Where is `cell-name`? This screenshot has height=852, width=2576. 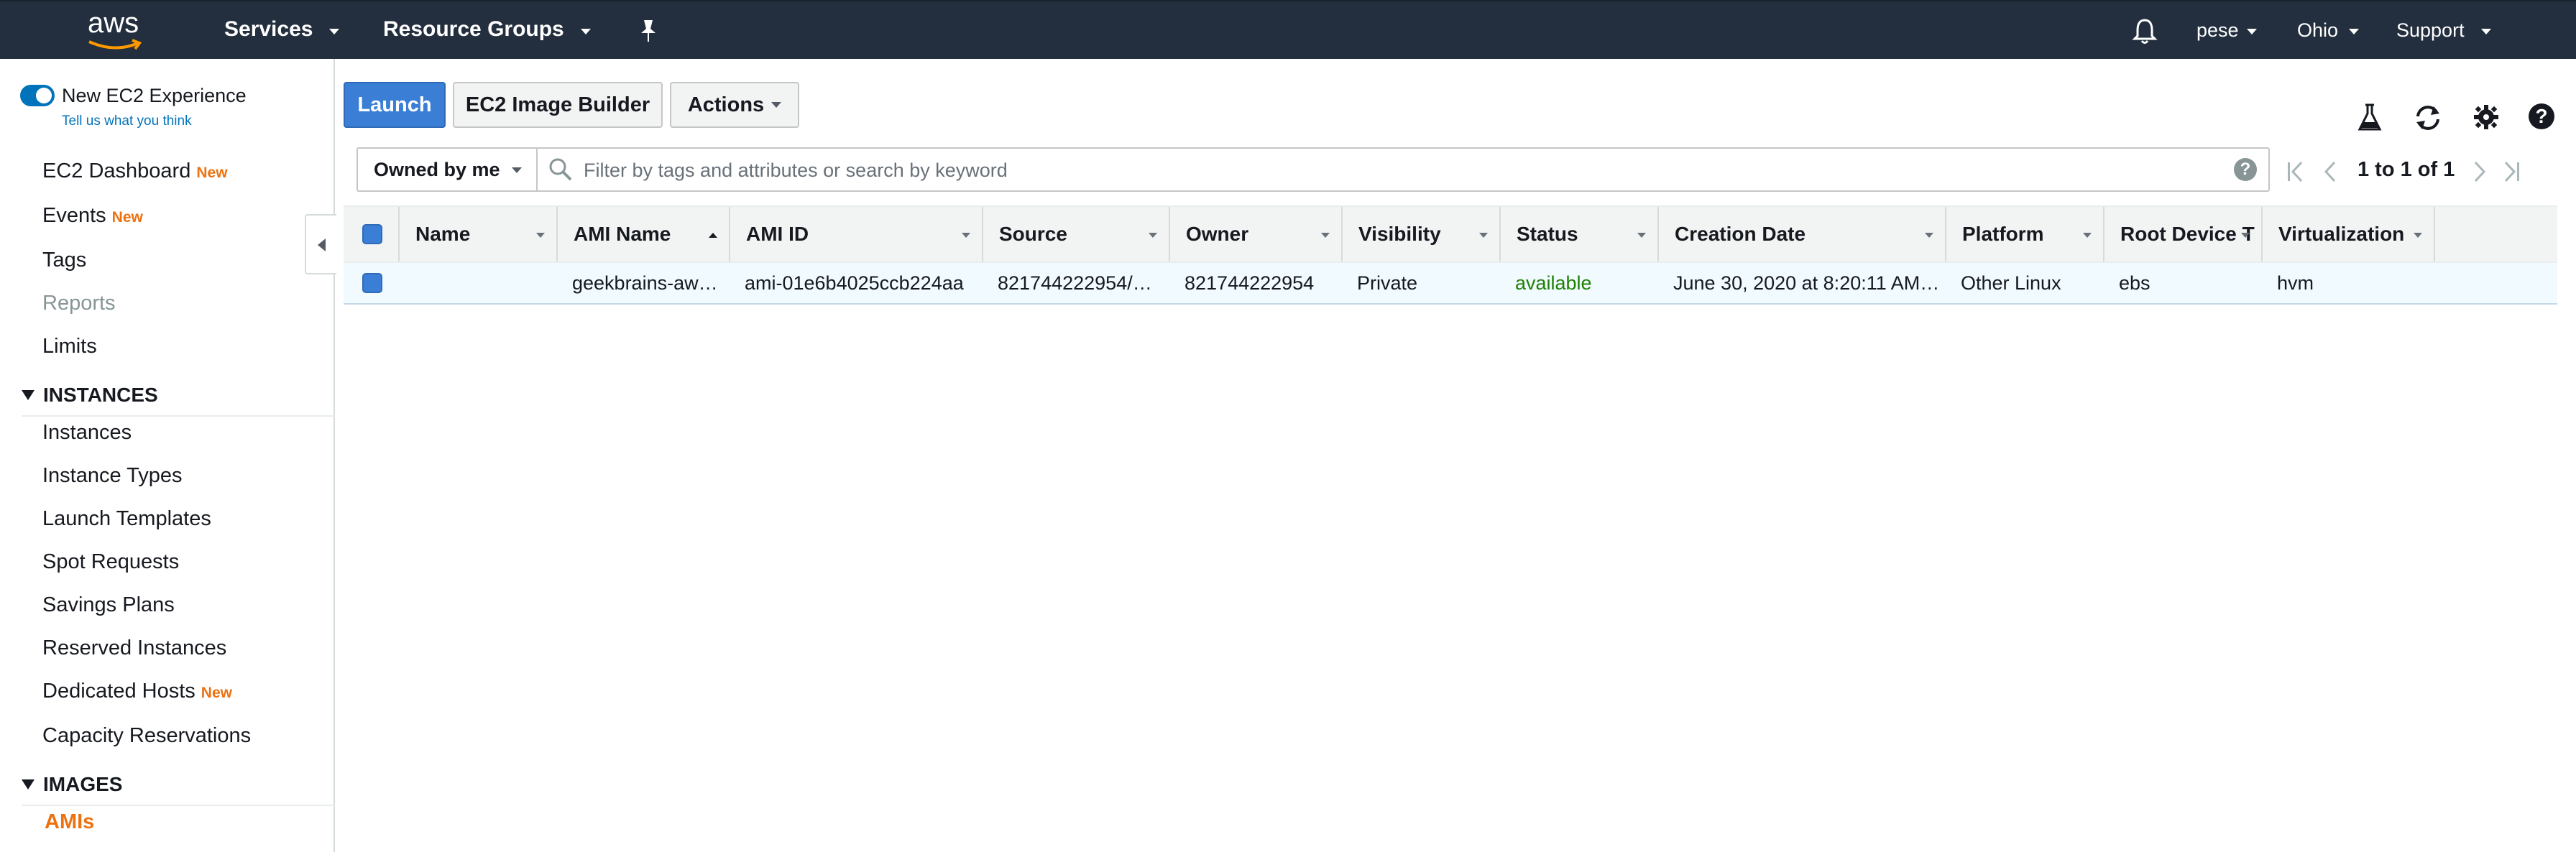 cell-name is located at coordinates (479, 283).